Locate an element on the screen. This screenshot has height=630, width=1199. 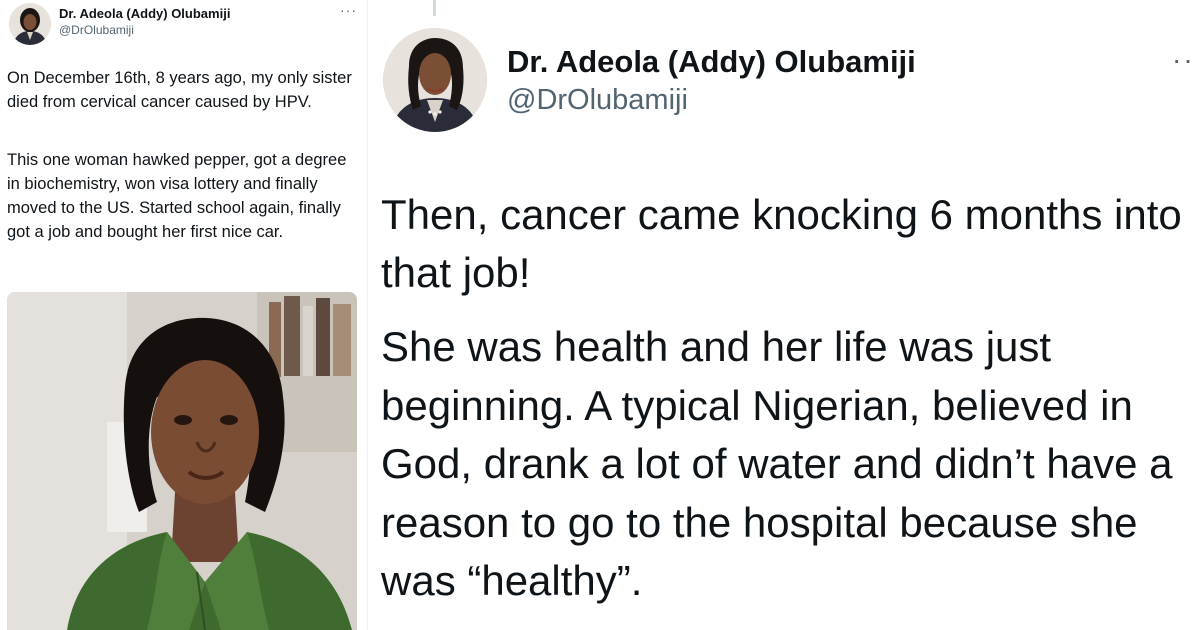
more-options-icon: ··· is located at coordinates (348, 10).